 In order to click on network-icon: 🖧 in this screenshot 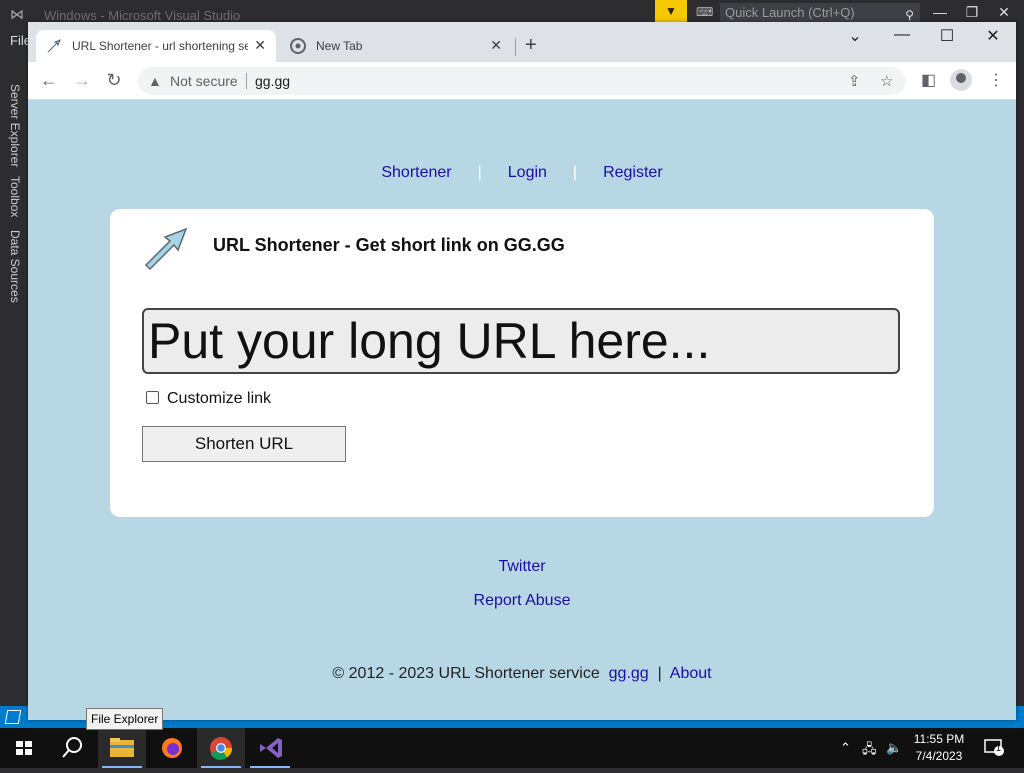, I will do `click(869, 751)`.